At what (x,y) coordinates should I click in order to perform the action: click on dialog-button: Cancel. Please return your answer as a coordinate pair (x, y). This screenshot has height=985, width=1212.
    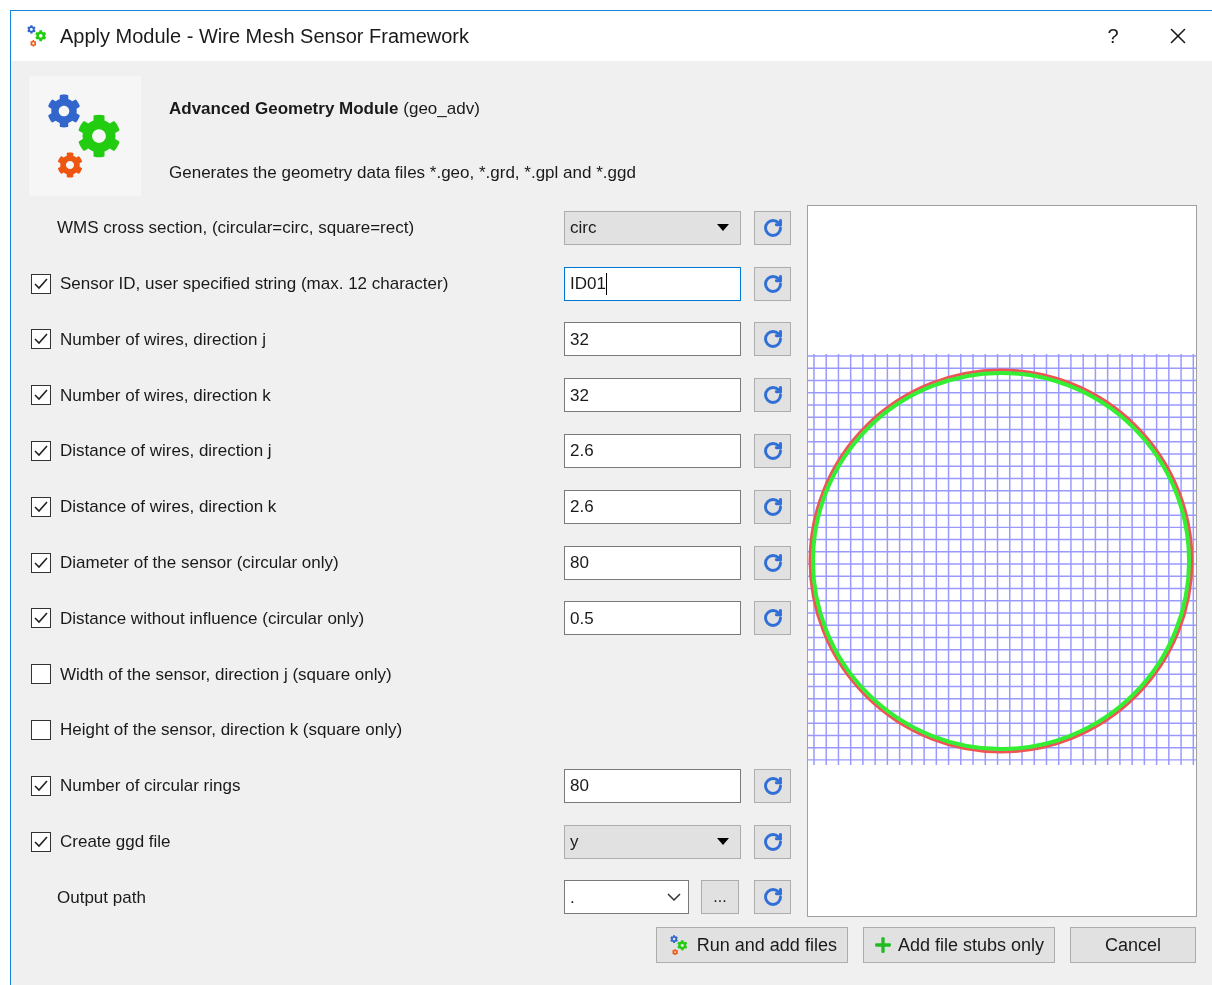
    Looking at the image, I should click on (1133, 945).